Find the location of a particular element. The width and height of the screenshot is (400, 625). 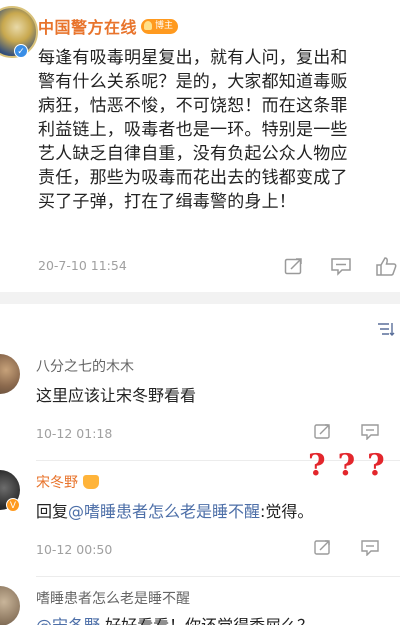

comment-text: @宋冬野 好好看看！你还觉得委屈么？ is located at coordinates (174, 618).